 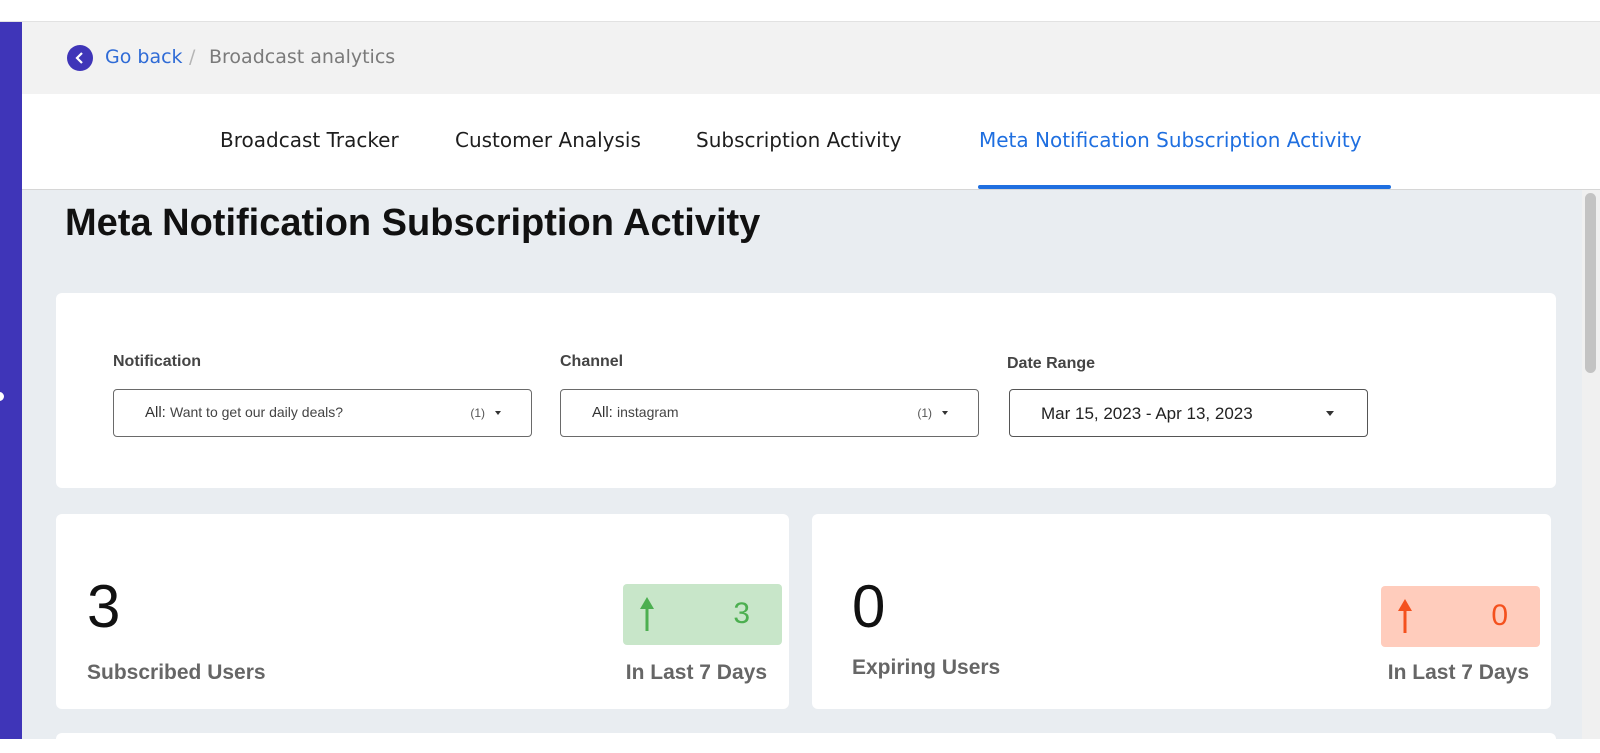 I want to click on breadcrumb: Go back / Broadcast analytics, so click(x=811, y=58).